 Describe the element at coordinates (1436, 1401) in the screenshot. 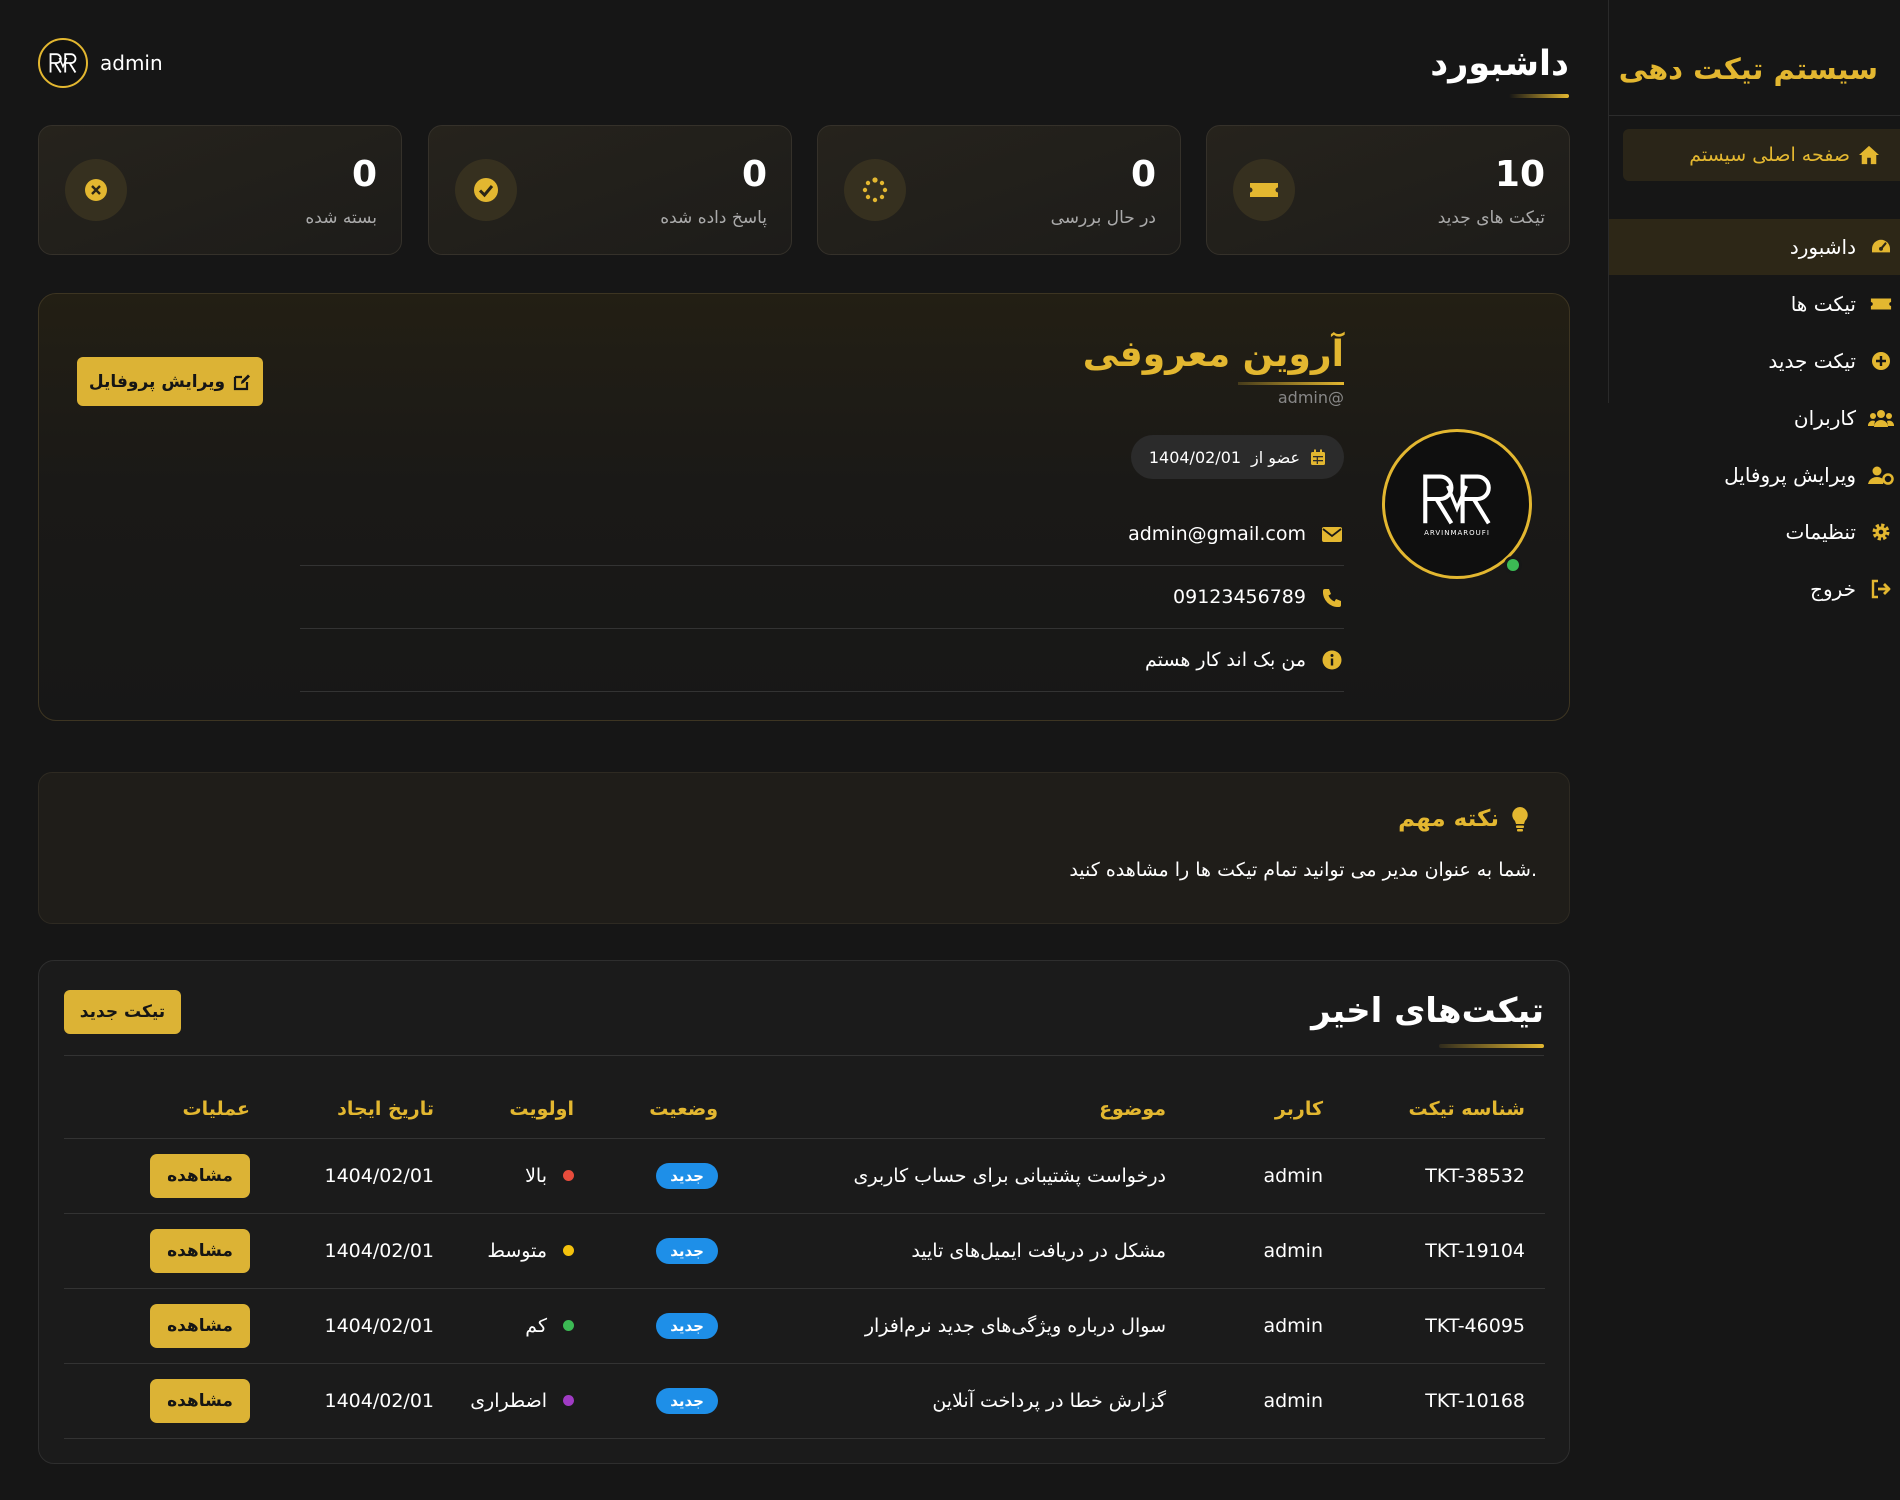

I see `ticket-id: TKT-10168` at that location.